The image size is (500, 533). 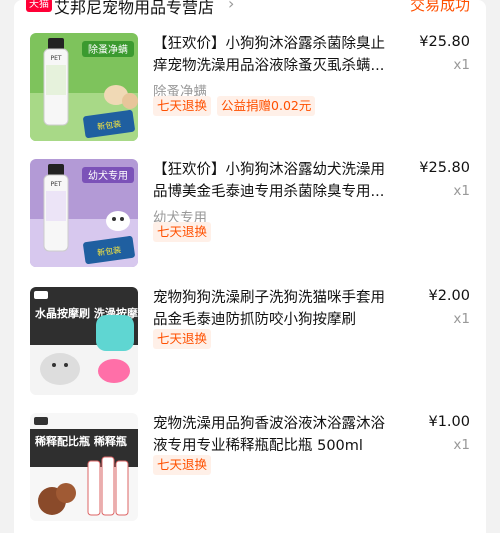 I want to click on product-image: 水晶按摩刷 洗澡按摩, so click(x=84, y=341).